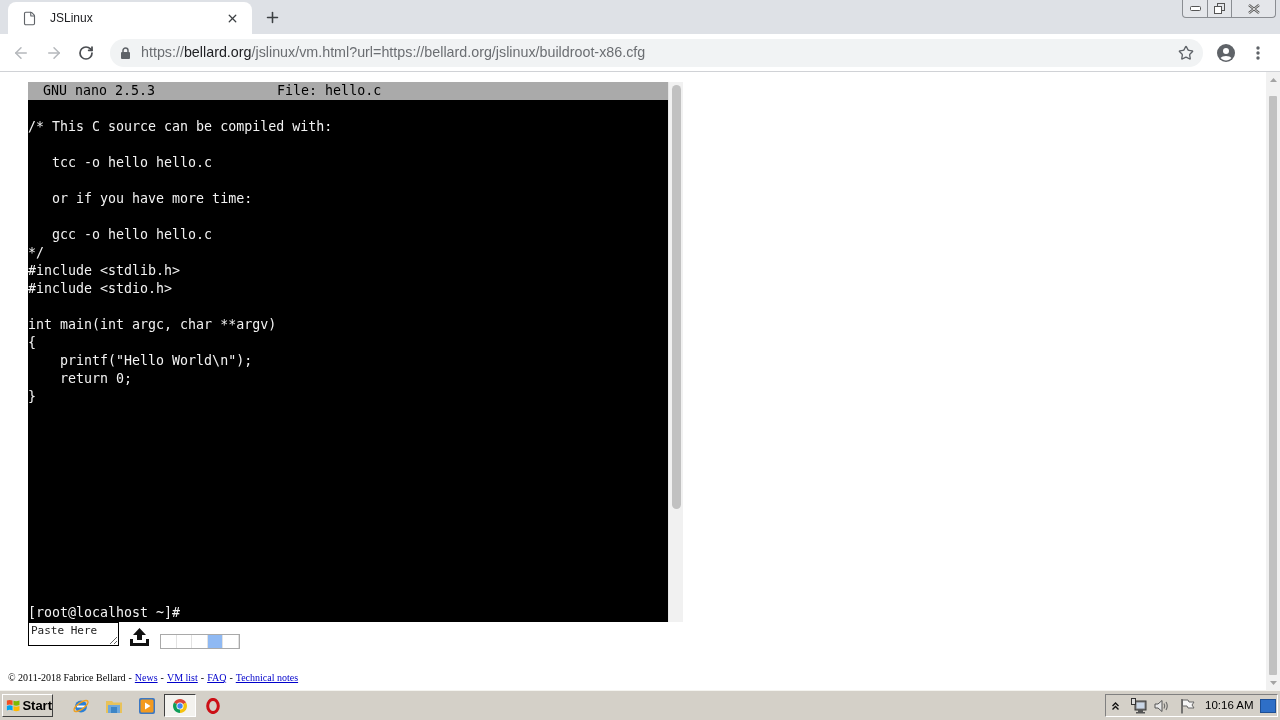 The width and height of the screenshot is (1280, 720). I want to click on browser-tab: JSLinux, so click(130, 18).